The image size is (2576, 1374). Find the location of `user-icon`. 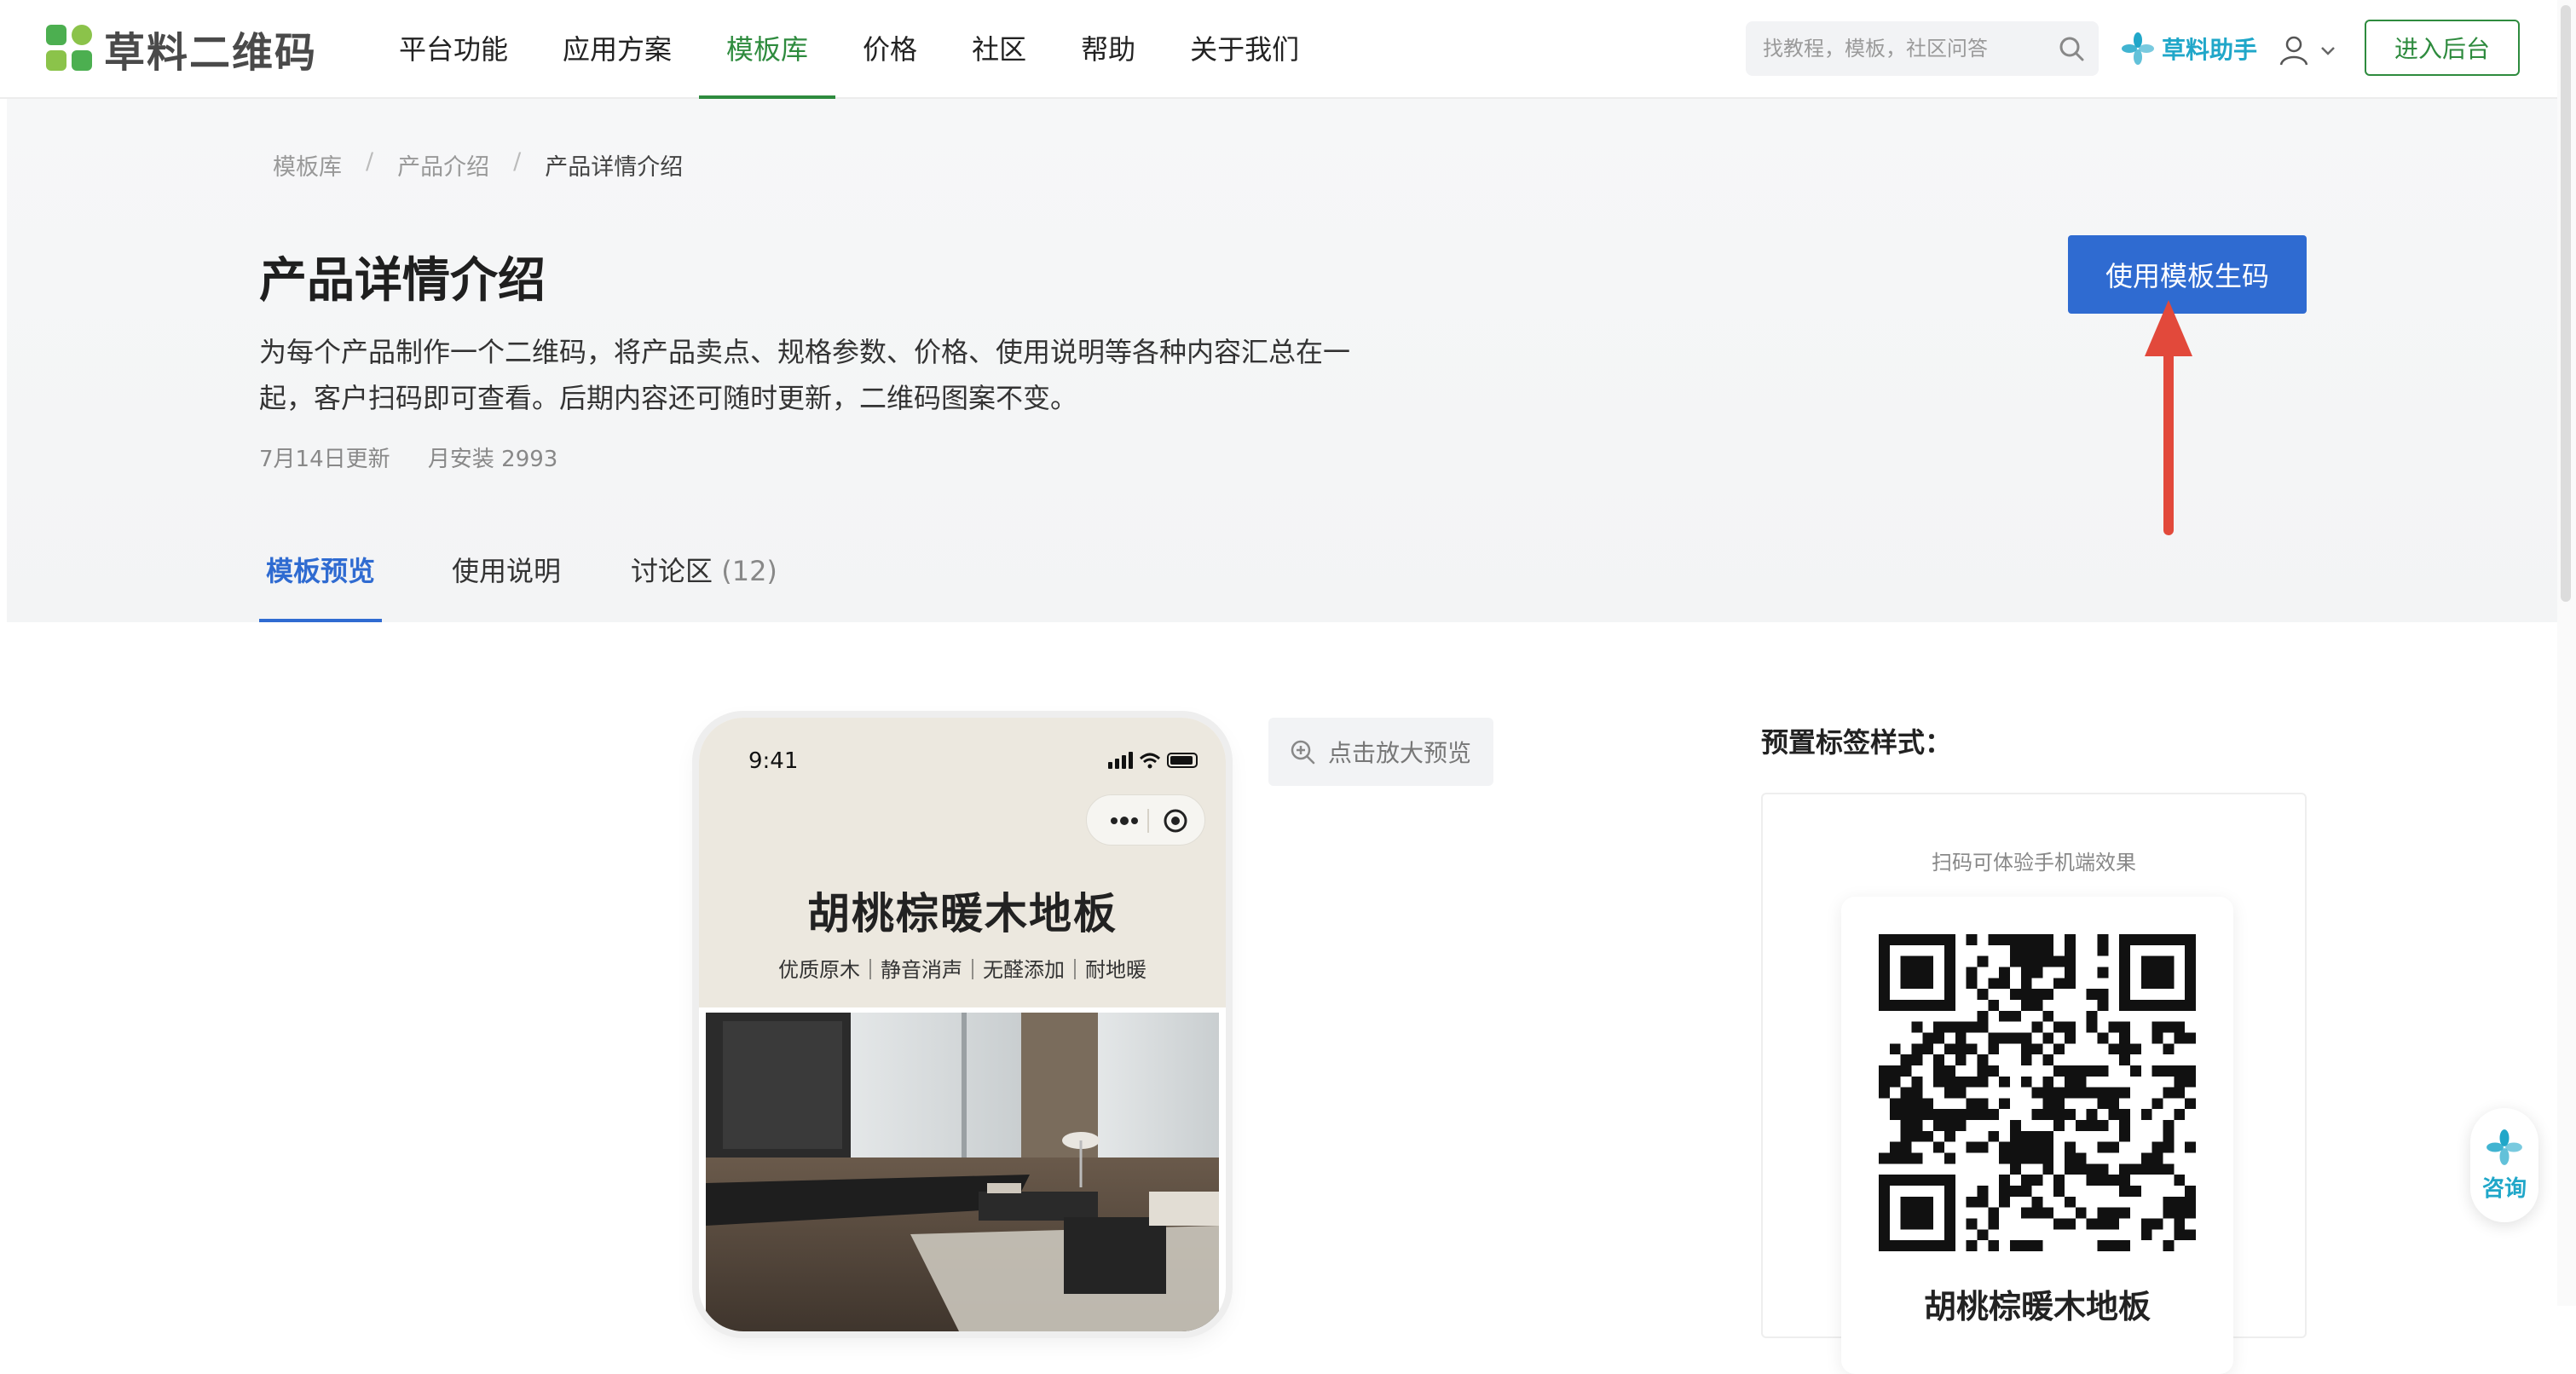

user-icon is located at coordinates (2293, 51).